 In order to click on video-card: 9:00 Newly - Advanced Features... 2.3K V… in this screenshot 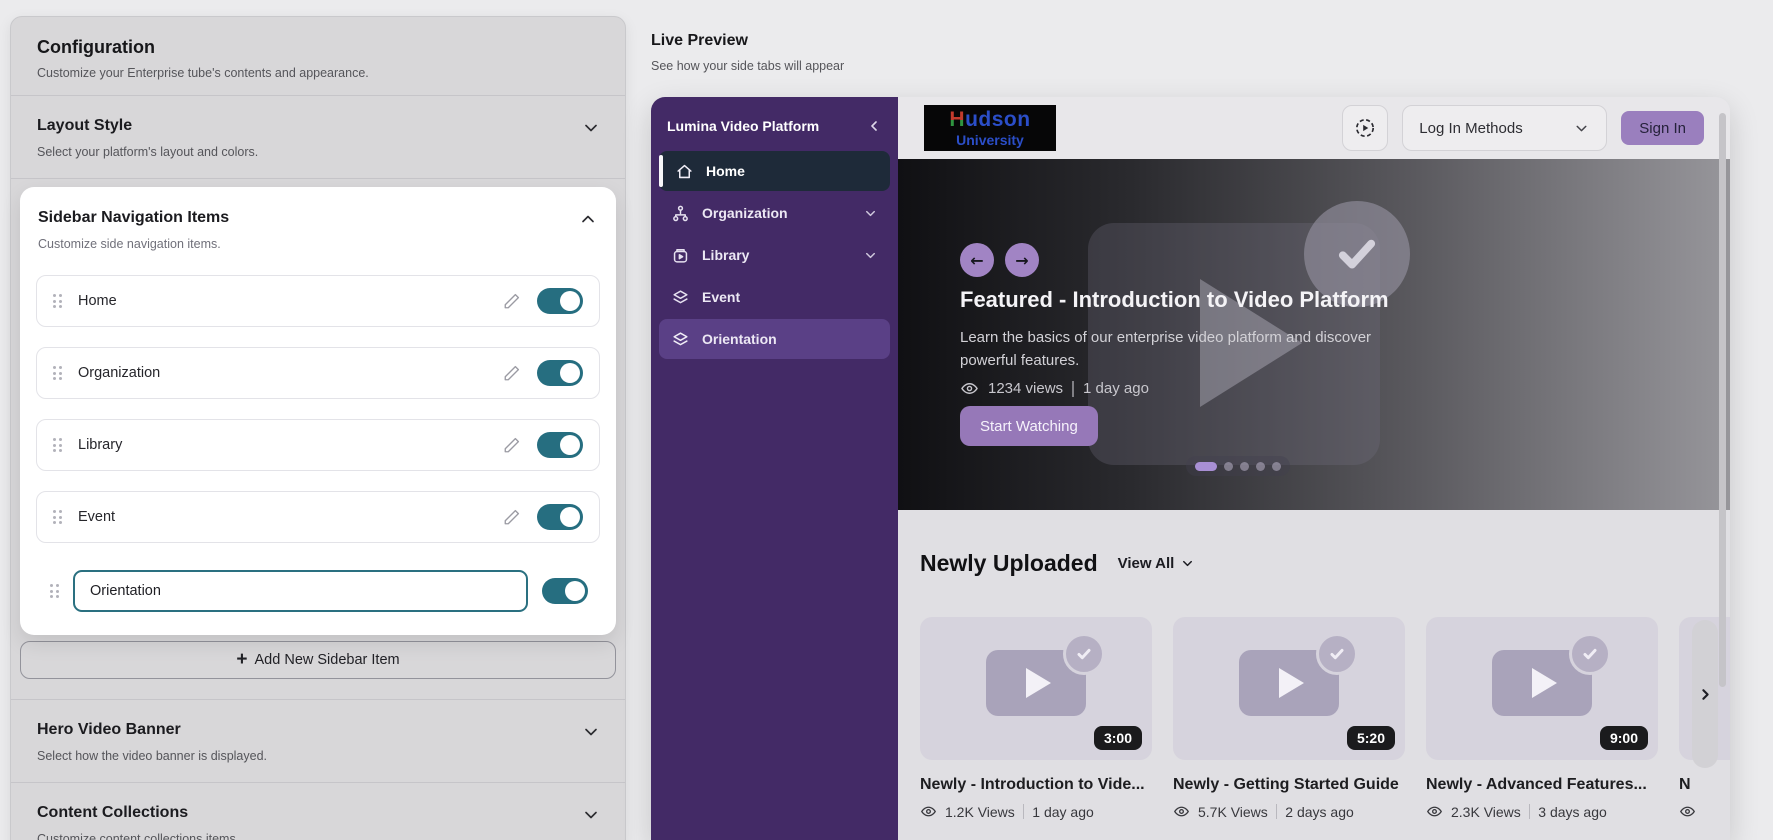, I will do `click(1542, 718)`.